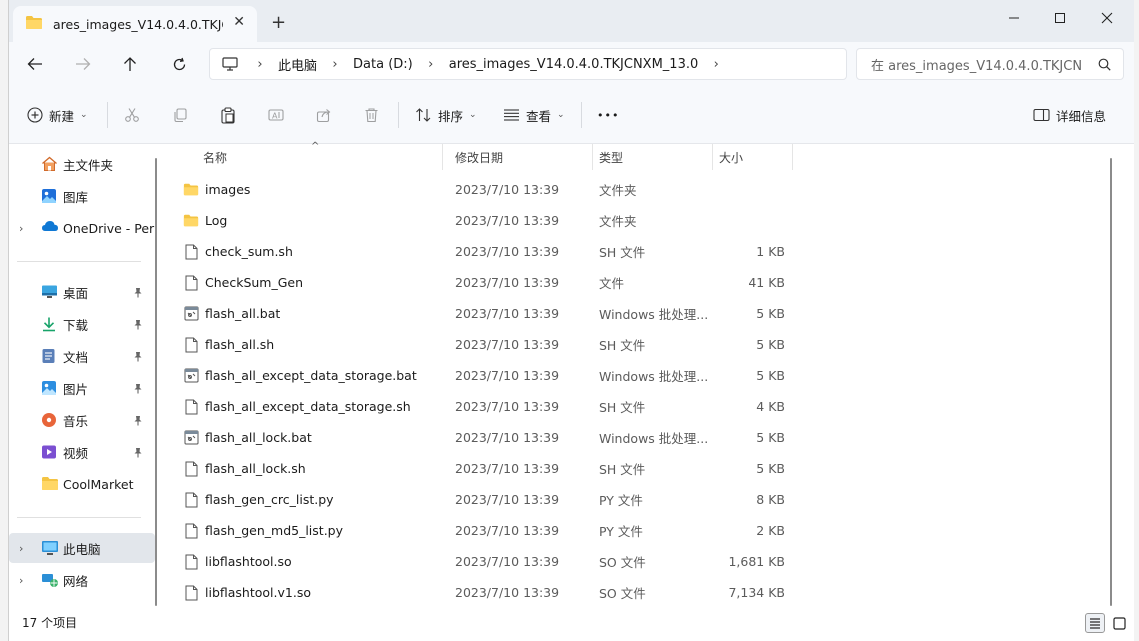  Describe the element at coordinates (57, 115) in the screenshot. I see `new-button: 新建 ⌄` at that location.